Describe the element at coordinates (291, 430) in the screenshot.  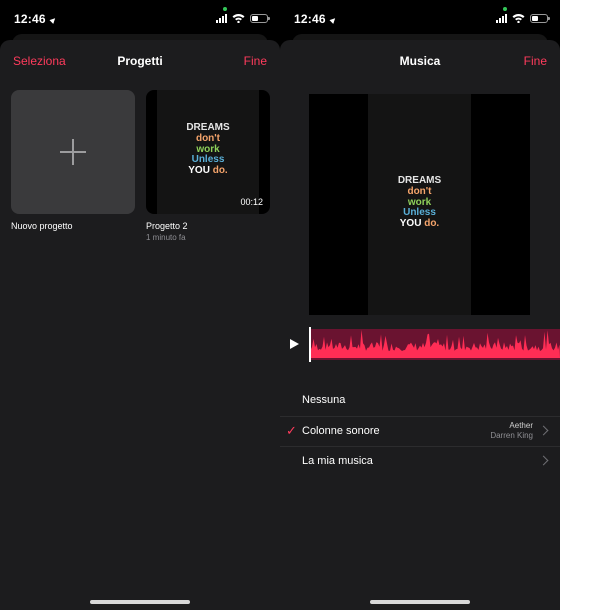
I see `checkmark-icon: ✓` at that location.